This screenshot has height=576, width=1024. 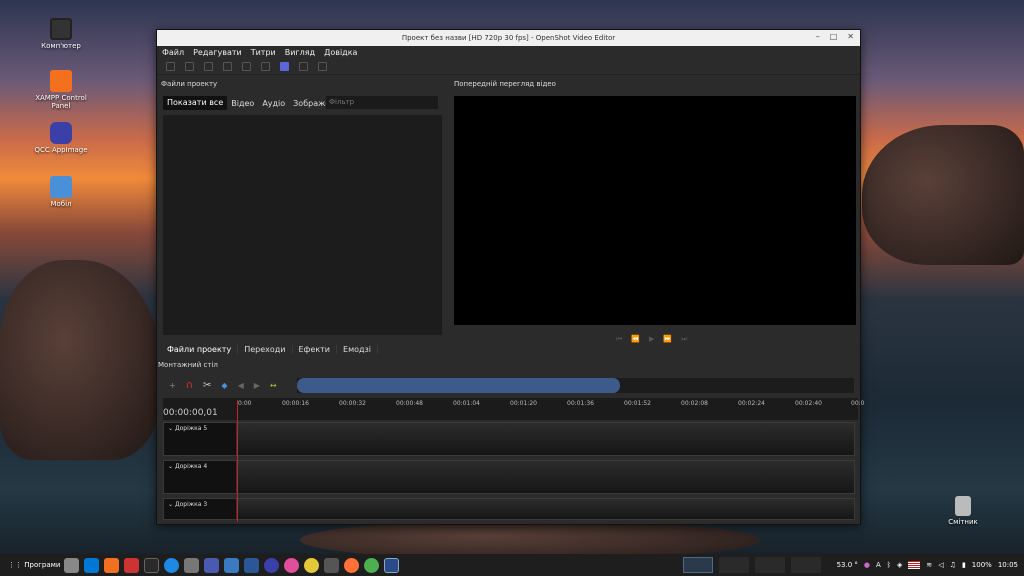 What do you see at coordinates (224, 385) in the screenshot?
I see `add-marker-icon: ◆` at bounding box center [224, 385].